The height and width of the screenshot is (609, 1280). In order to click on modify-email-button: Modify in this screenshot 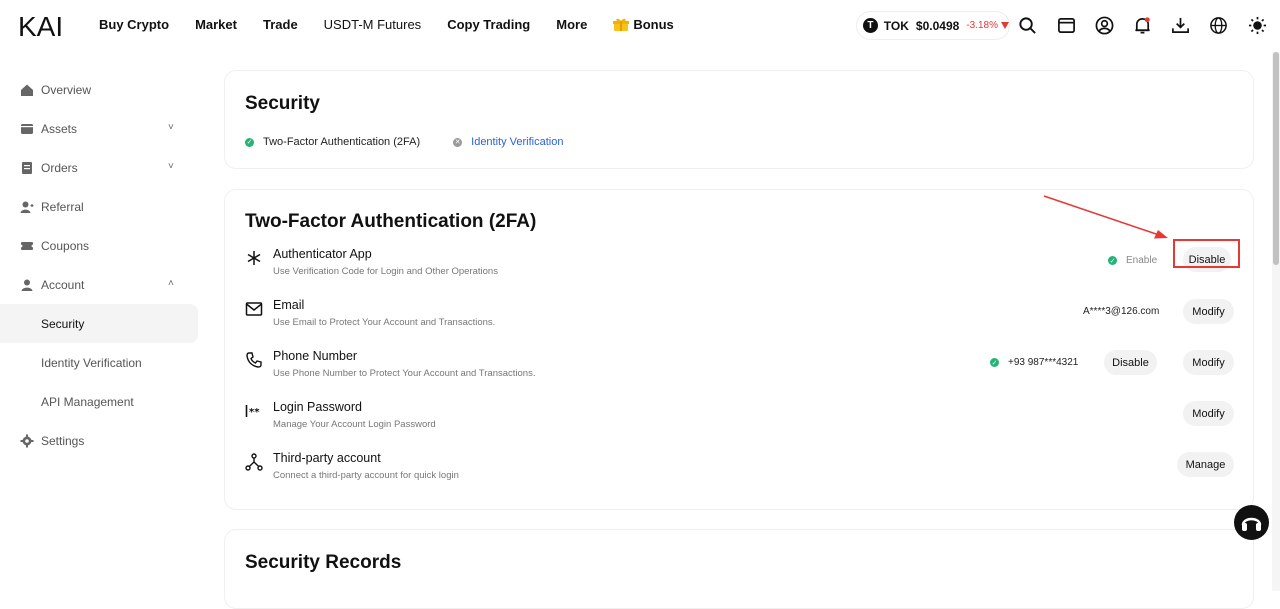, I will do `click(1208, 311)`.